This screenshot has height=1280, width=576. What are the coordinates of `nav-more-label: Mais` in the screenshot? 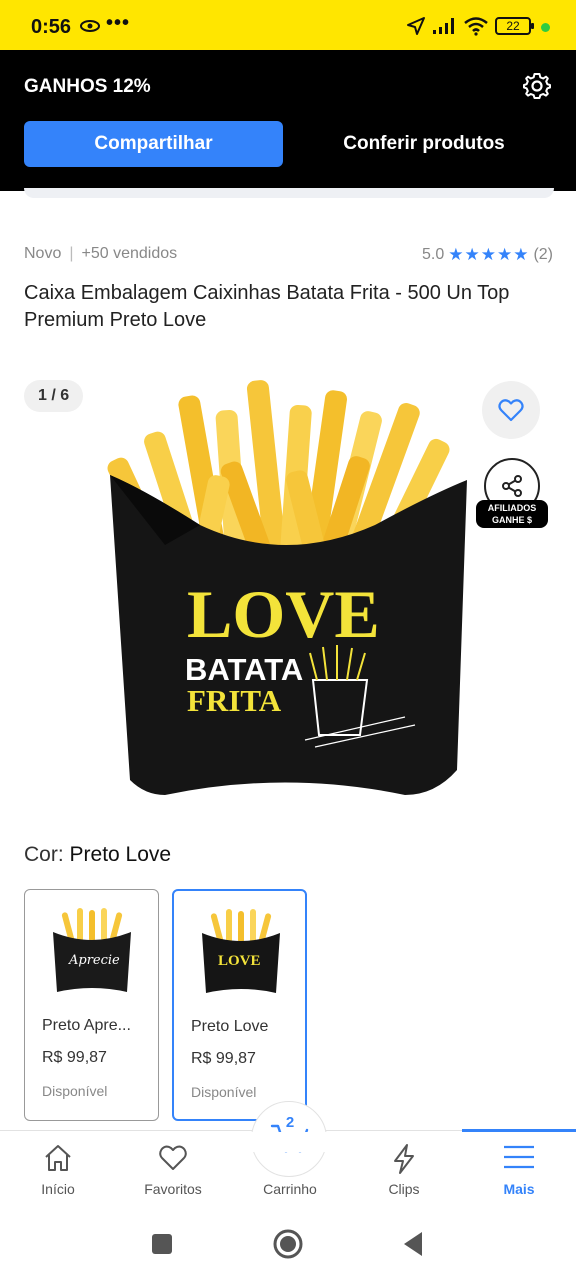 It's located at (519, 1189).